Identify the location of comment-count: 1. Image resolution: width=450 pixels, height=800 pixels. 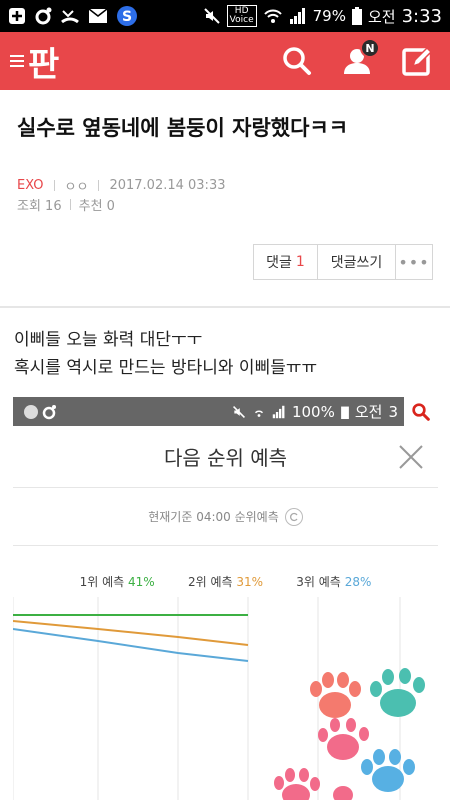
(300, 262).